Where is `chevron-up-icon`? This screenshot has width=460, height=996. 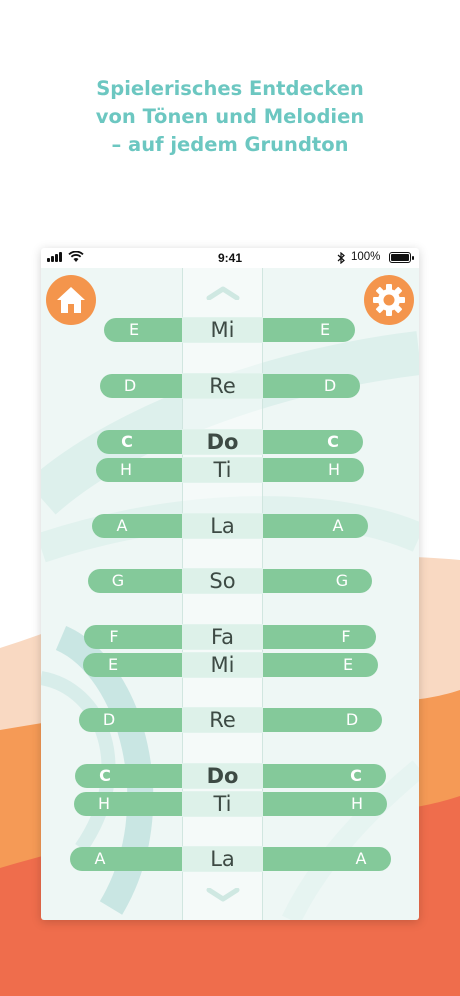
chevron-up-icon is located at coordinates (223, 293).